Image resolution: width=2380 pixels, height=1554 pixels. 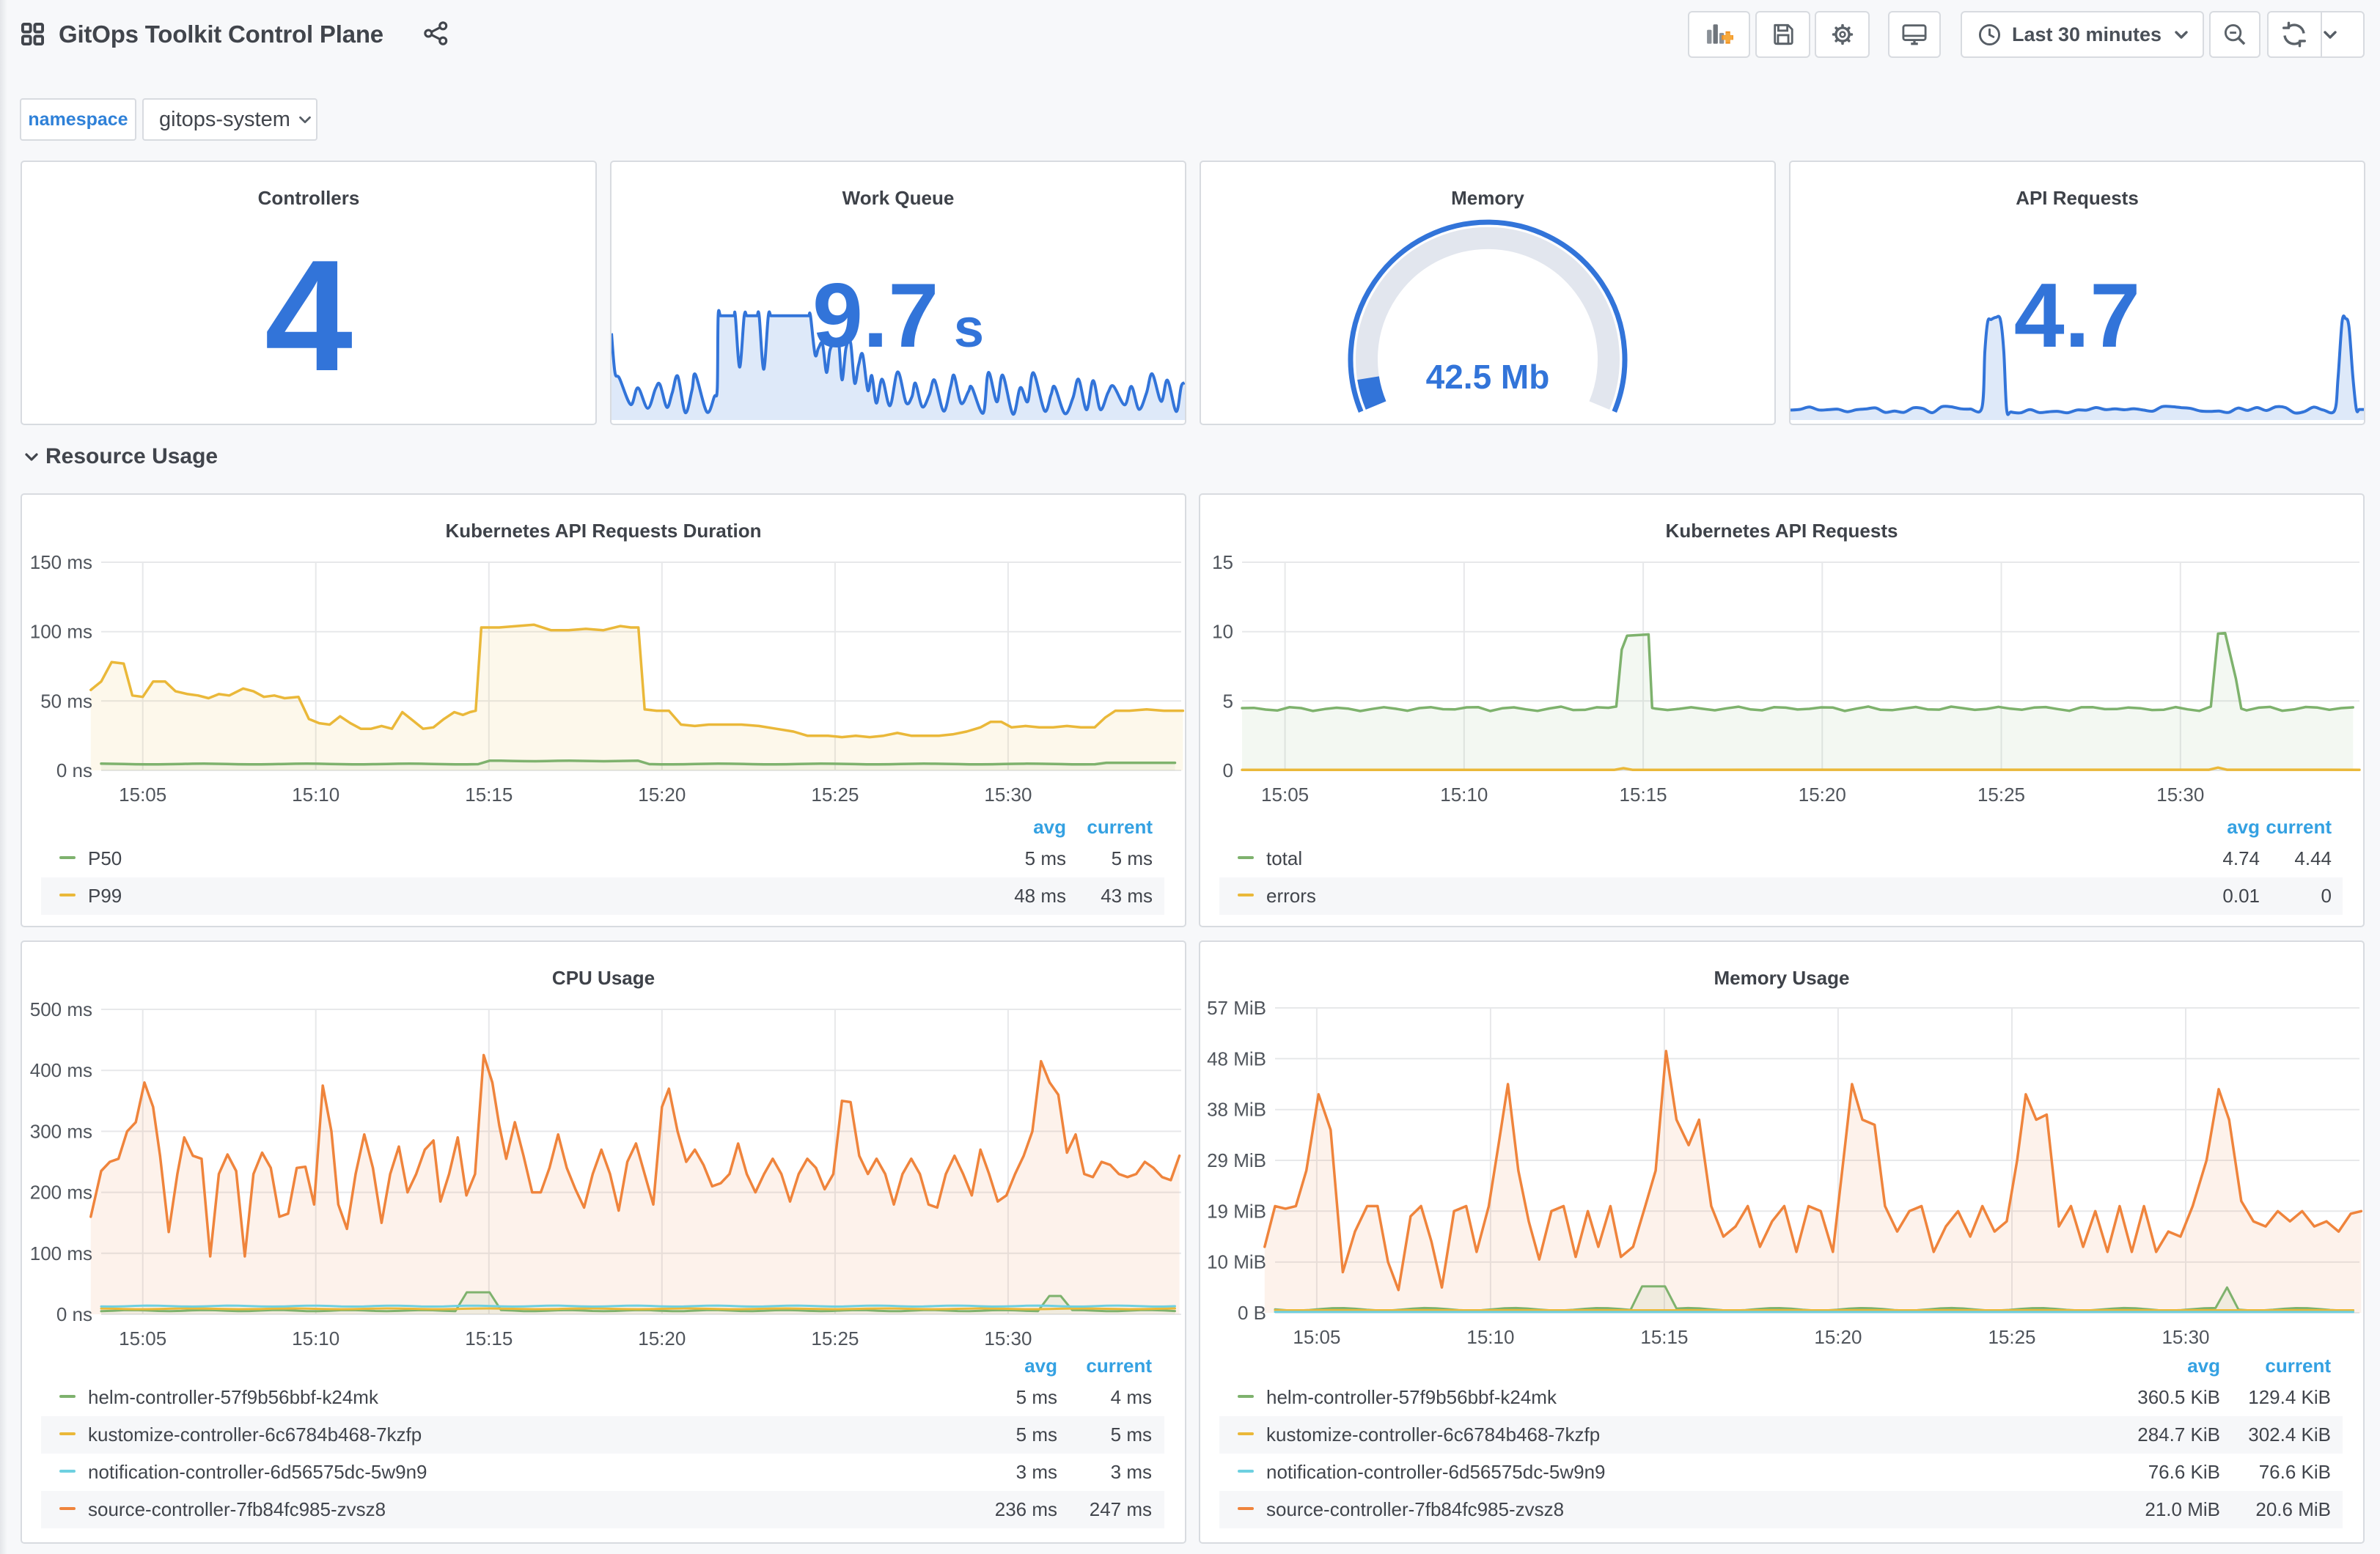 I want to click on svg-text: 10, so click(x=1222, y=632).